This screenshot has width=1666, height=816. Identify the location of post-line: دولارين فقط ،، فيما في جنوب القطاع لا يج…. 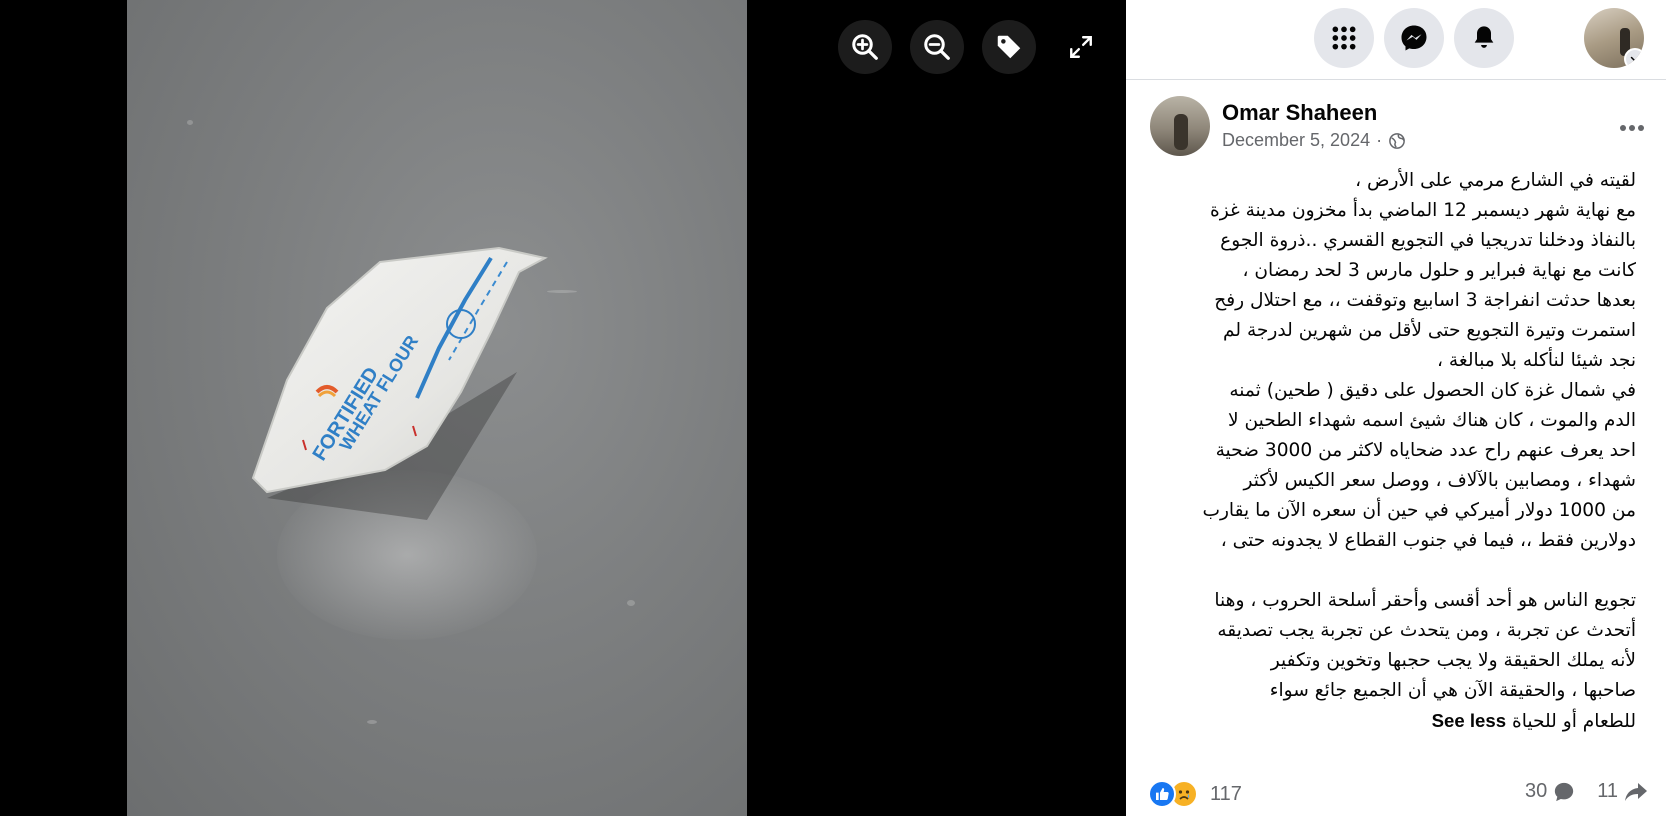
(1428, 540).